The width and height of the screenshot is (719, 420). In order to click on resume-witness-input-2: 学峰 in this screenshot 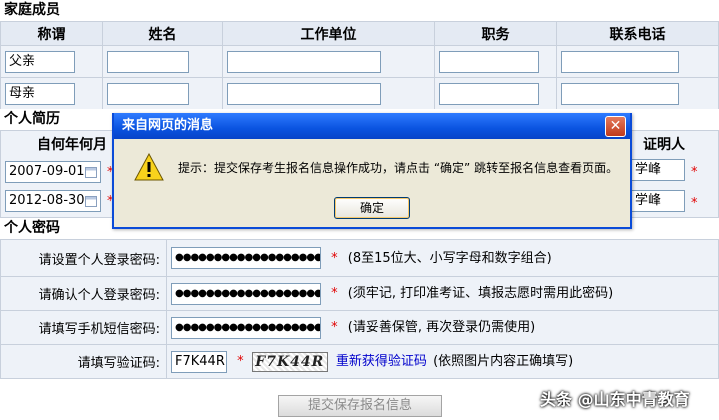, I will do `click(658, 201)`.